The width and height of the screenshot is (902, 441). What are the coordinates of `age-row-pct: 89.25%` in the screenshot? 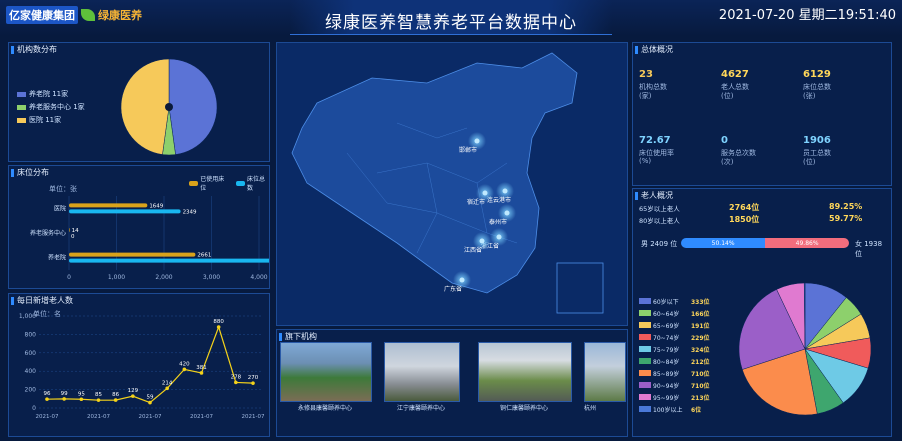 It's located at (846, 206).